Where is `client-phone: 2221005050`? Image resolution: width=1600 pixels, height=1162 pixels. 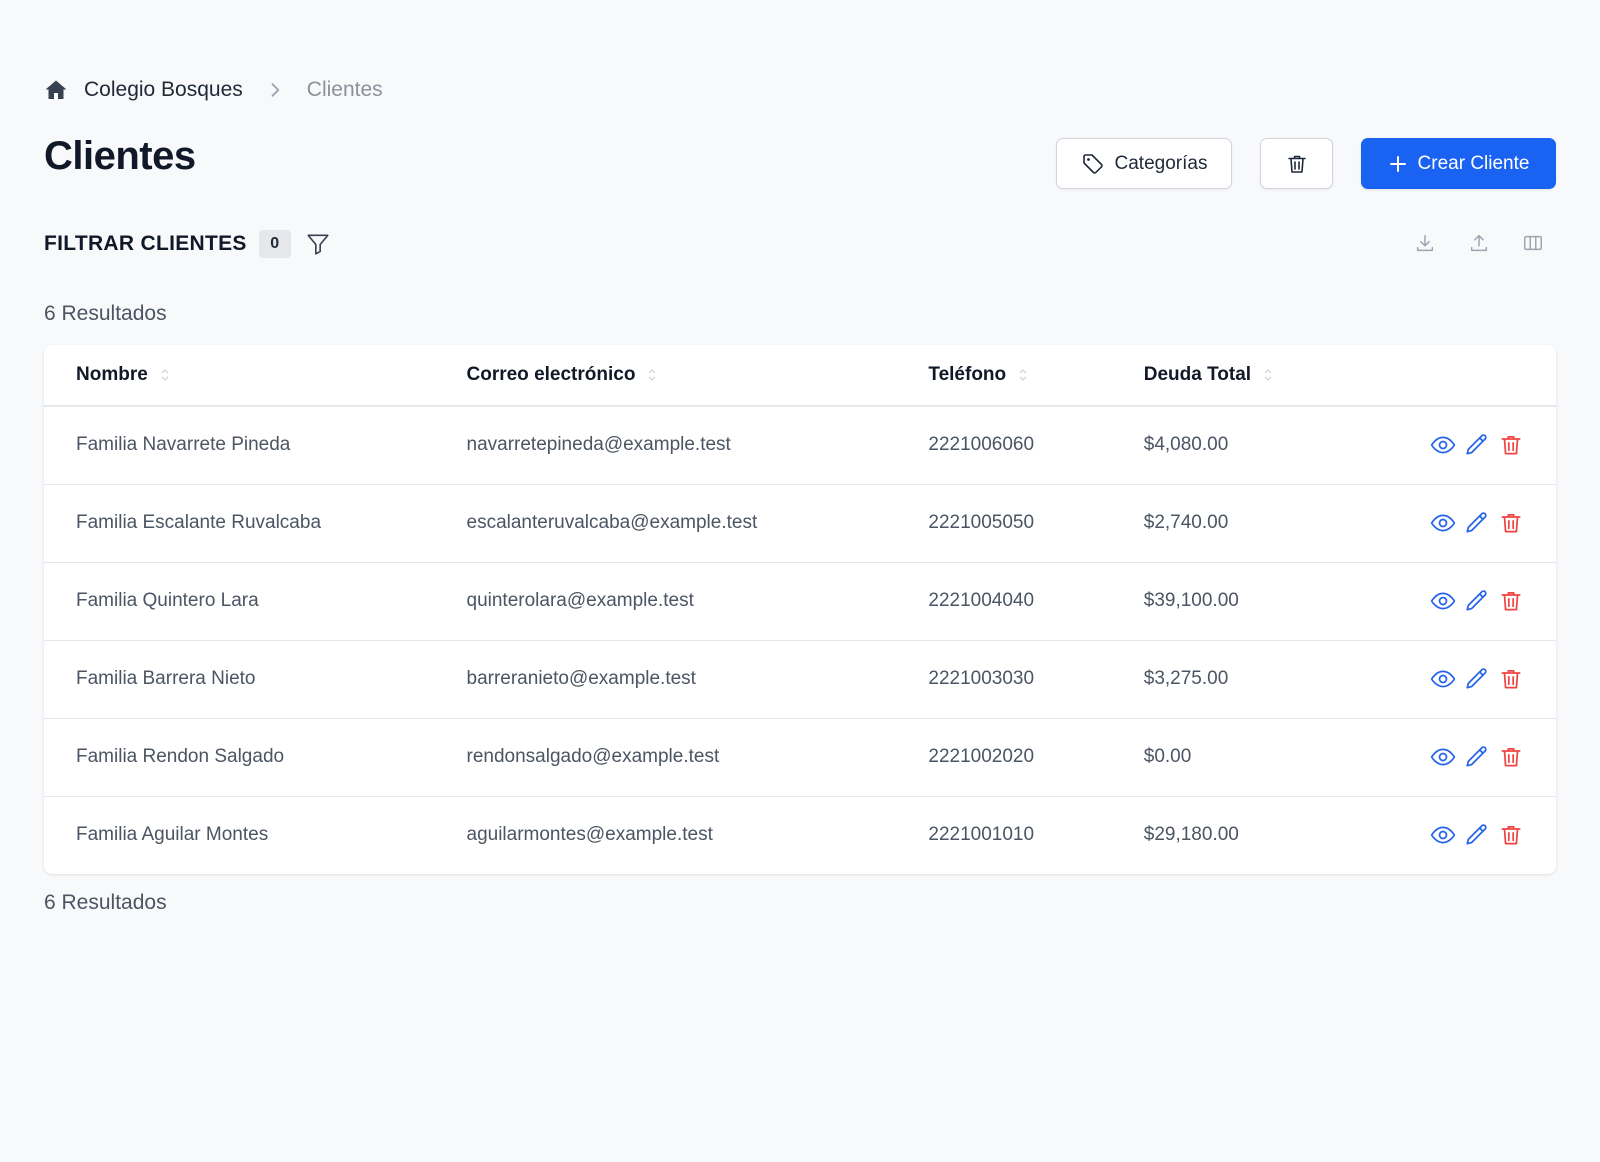
client-phone: 2221005050 is located at coordinates (981, 522).